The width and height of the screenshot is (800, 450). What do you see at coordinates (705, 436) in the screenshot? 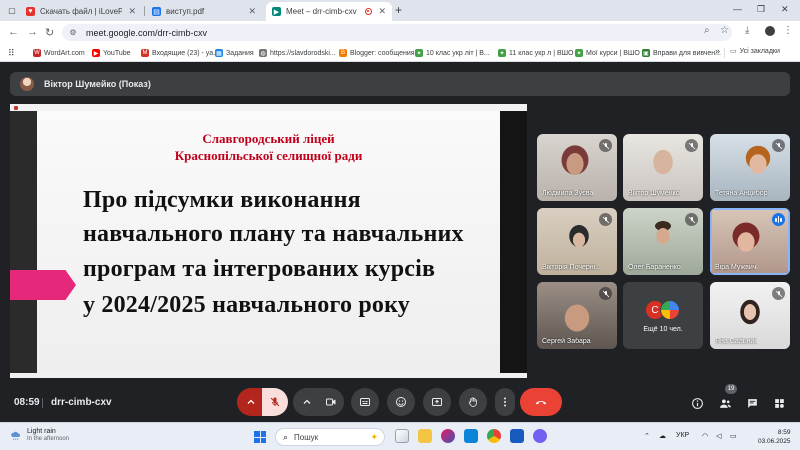
I see `wifi-icon: ◠` at bounding box center [705, 436].